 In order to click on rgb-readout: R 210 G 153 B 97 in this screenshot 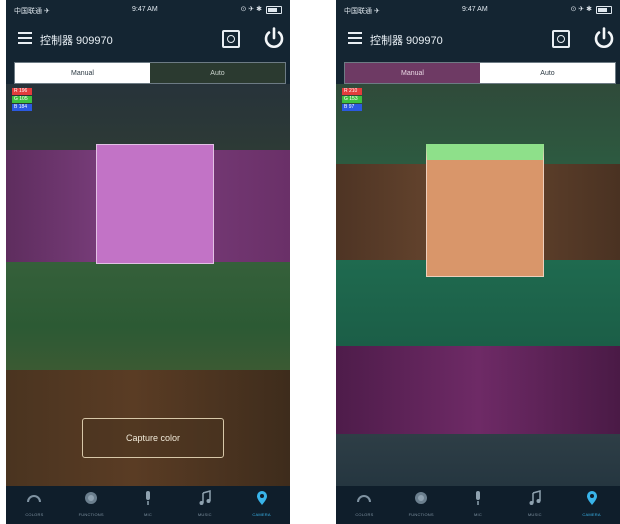, I will do `click(352, 100)`.